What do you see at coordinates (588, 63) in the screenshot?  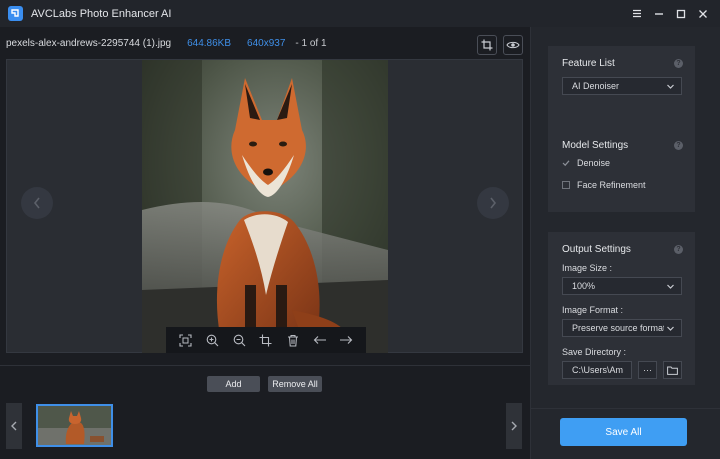 I see `feature-list-title: Feature List` at bounding box center [588, 63].